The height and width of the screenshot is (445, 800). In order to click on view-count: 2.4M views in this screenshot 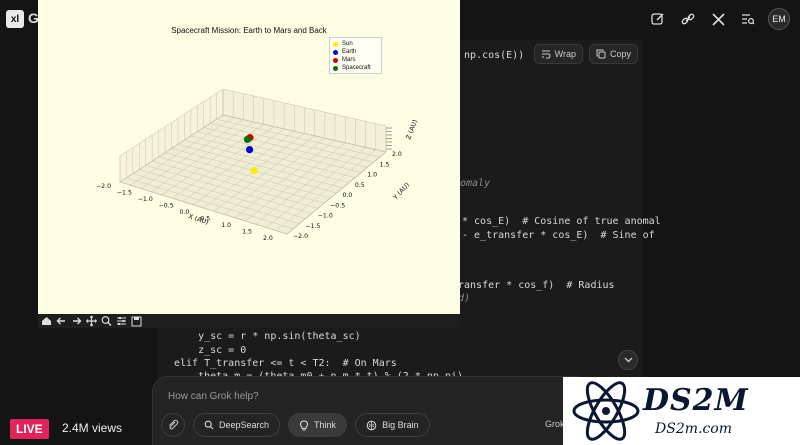, I will do `click(92, 428)`.